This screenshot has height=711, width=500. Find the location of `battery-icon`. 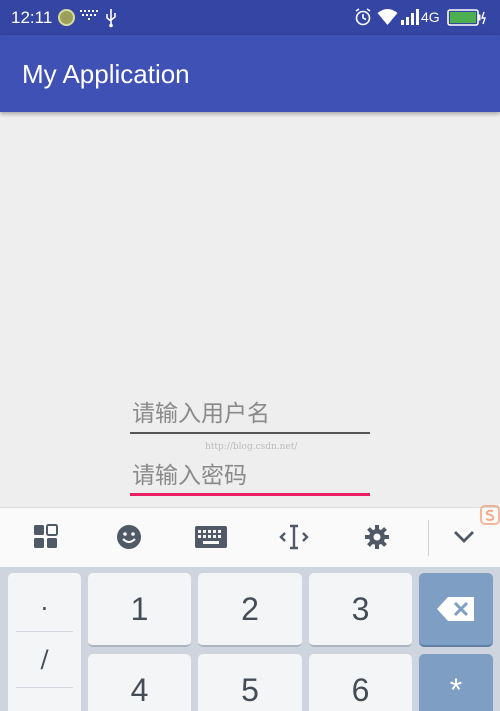

battery-icon is located at coordinates (466, 17).